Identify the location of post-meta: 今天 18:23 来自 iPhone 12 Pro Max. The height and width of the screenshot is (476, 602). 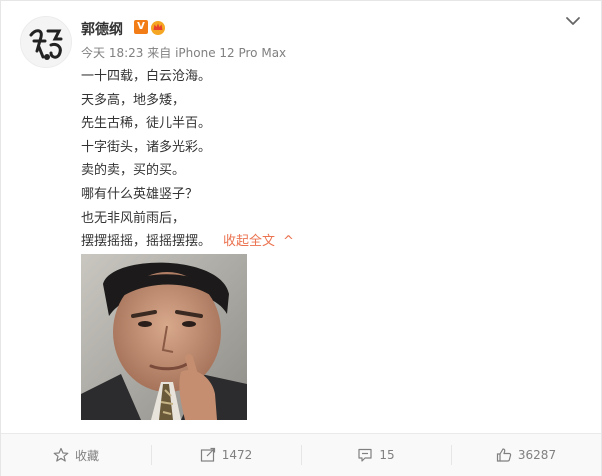
(183, 52).